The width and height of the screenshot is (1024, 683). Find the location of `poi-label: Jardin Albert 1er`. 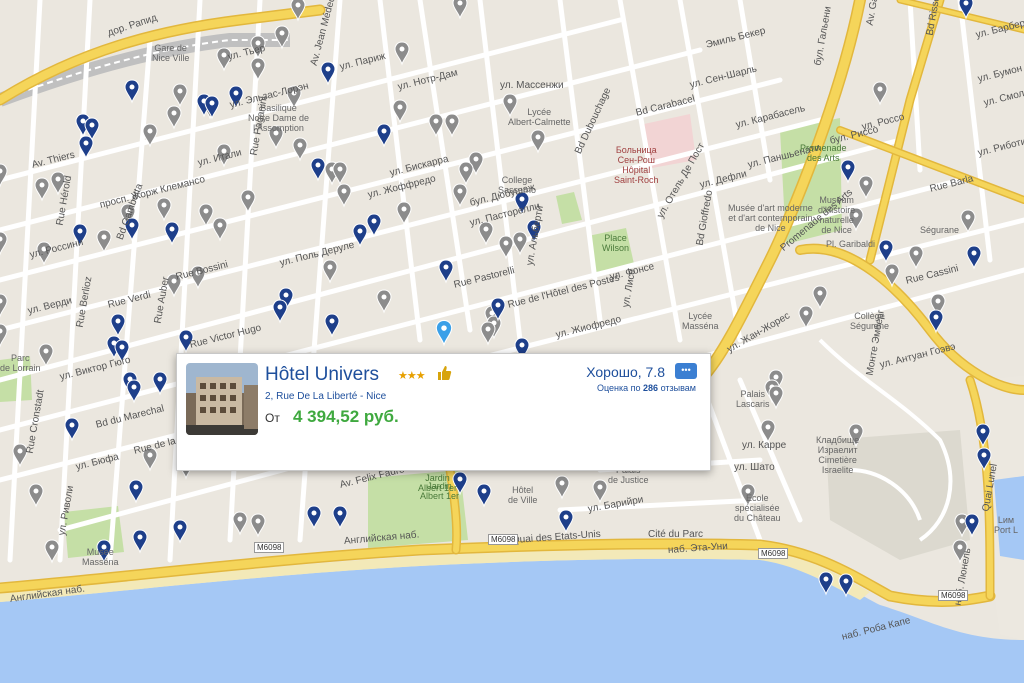

poi-label: Jardin Albert 1er is located at coordinates (438, 483).